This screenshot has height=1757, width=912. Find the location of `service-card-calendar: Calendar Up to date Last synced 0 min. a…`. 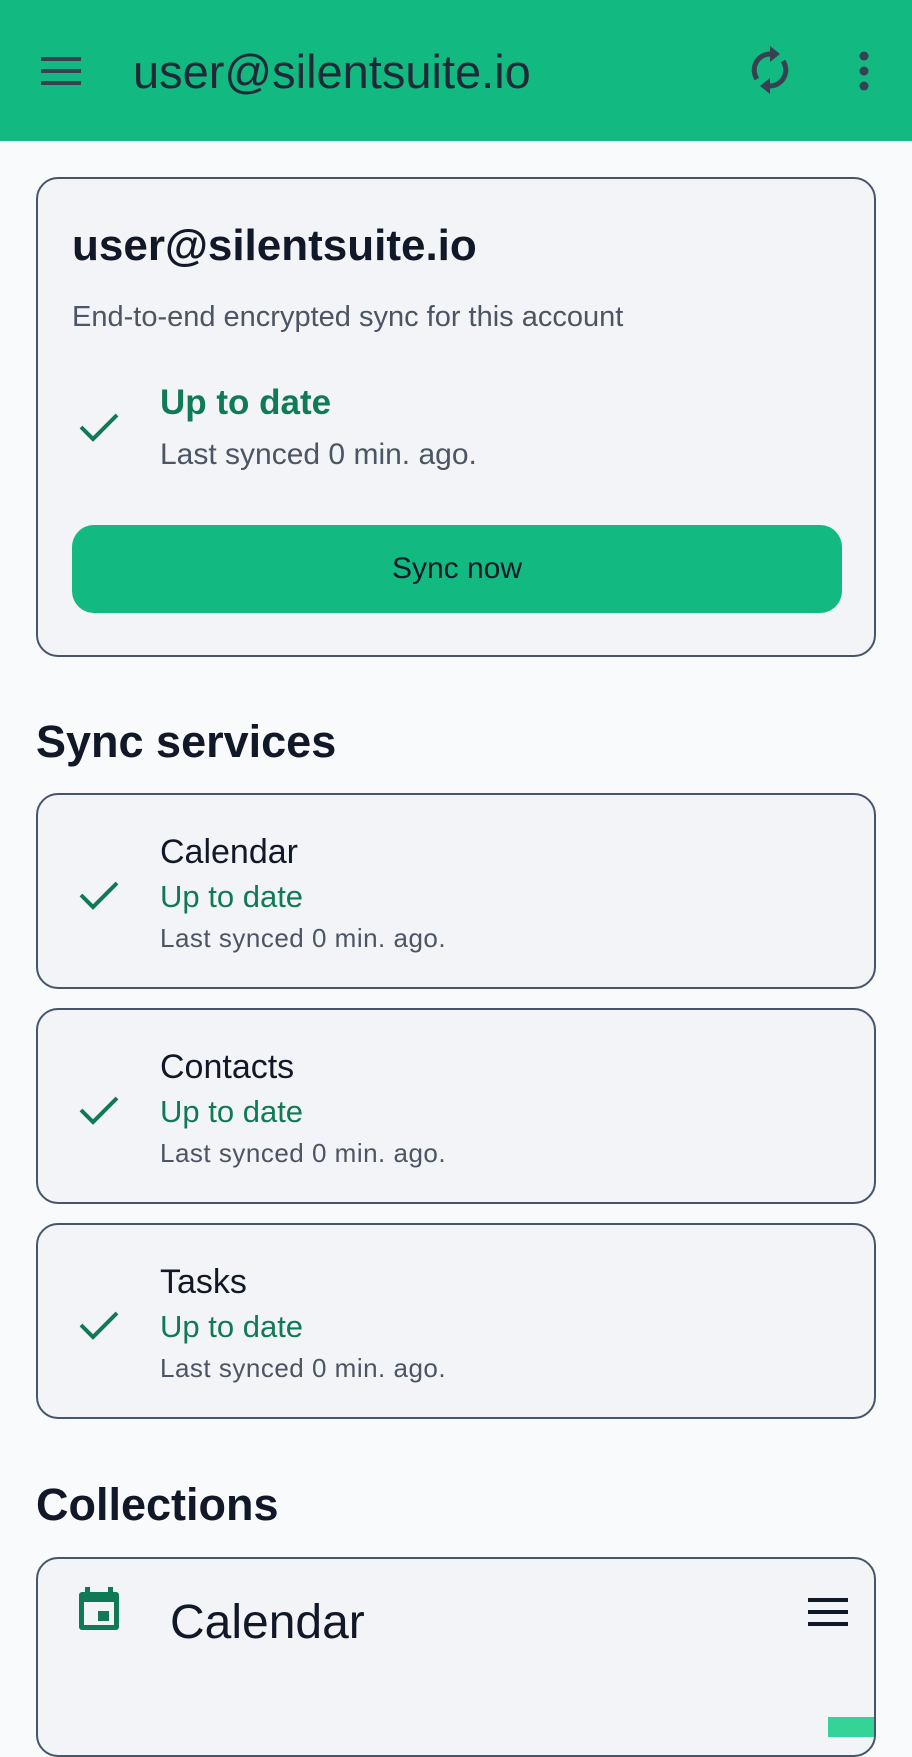

service-card-calendar: Calendar Up to date Last synced 0 min. a… is located at coordinates (456, 891).